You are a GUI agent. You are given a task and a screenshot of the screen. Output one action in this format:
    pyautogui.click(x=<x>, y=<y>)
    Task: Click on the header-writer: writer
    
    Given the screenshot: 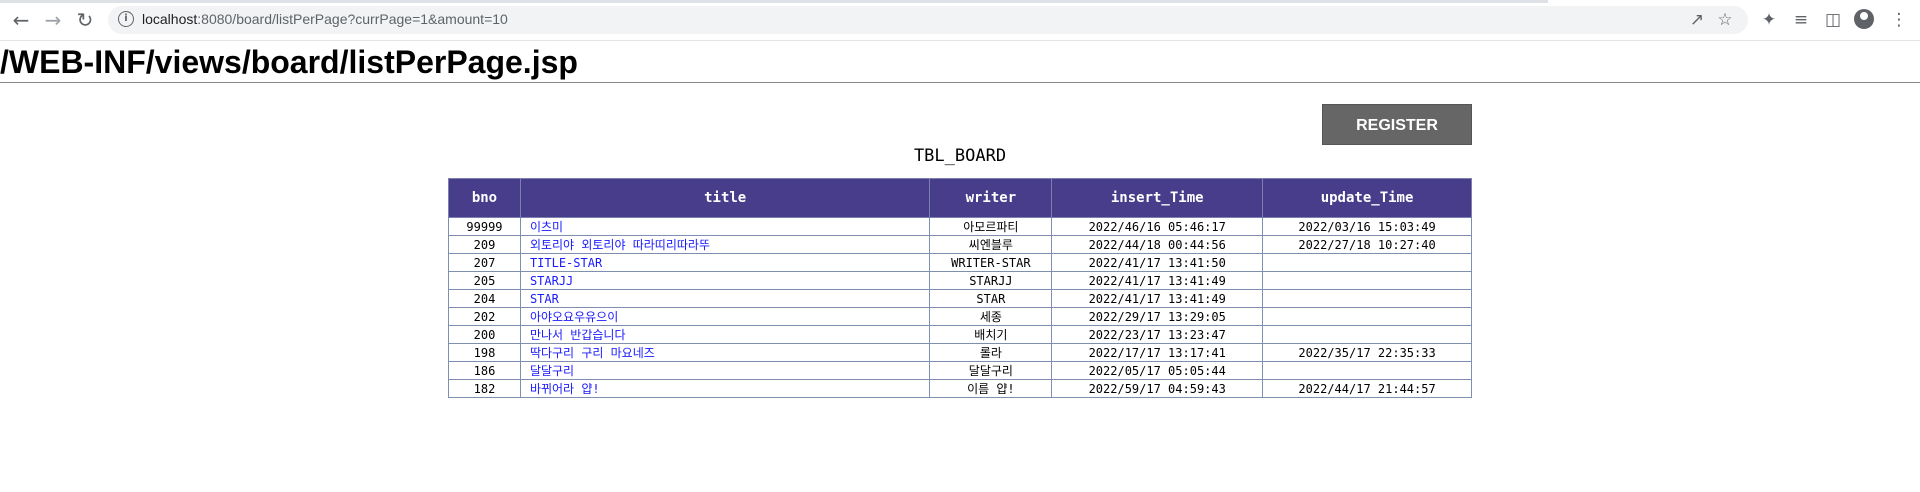 What is the action you would take?
    pyautogui.click(x=991, y=198)
    